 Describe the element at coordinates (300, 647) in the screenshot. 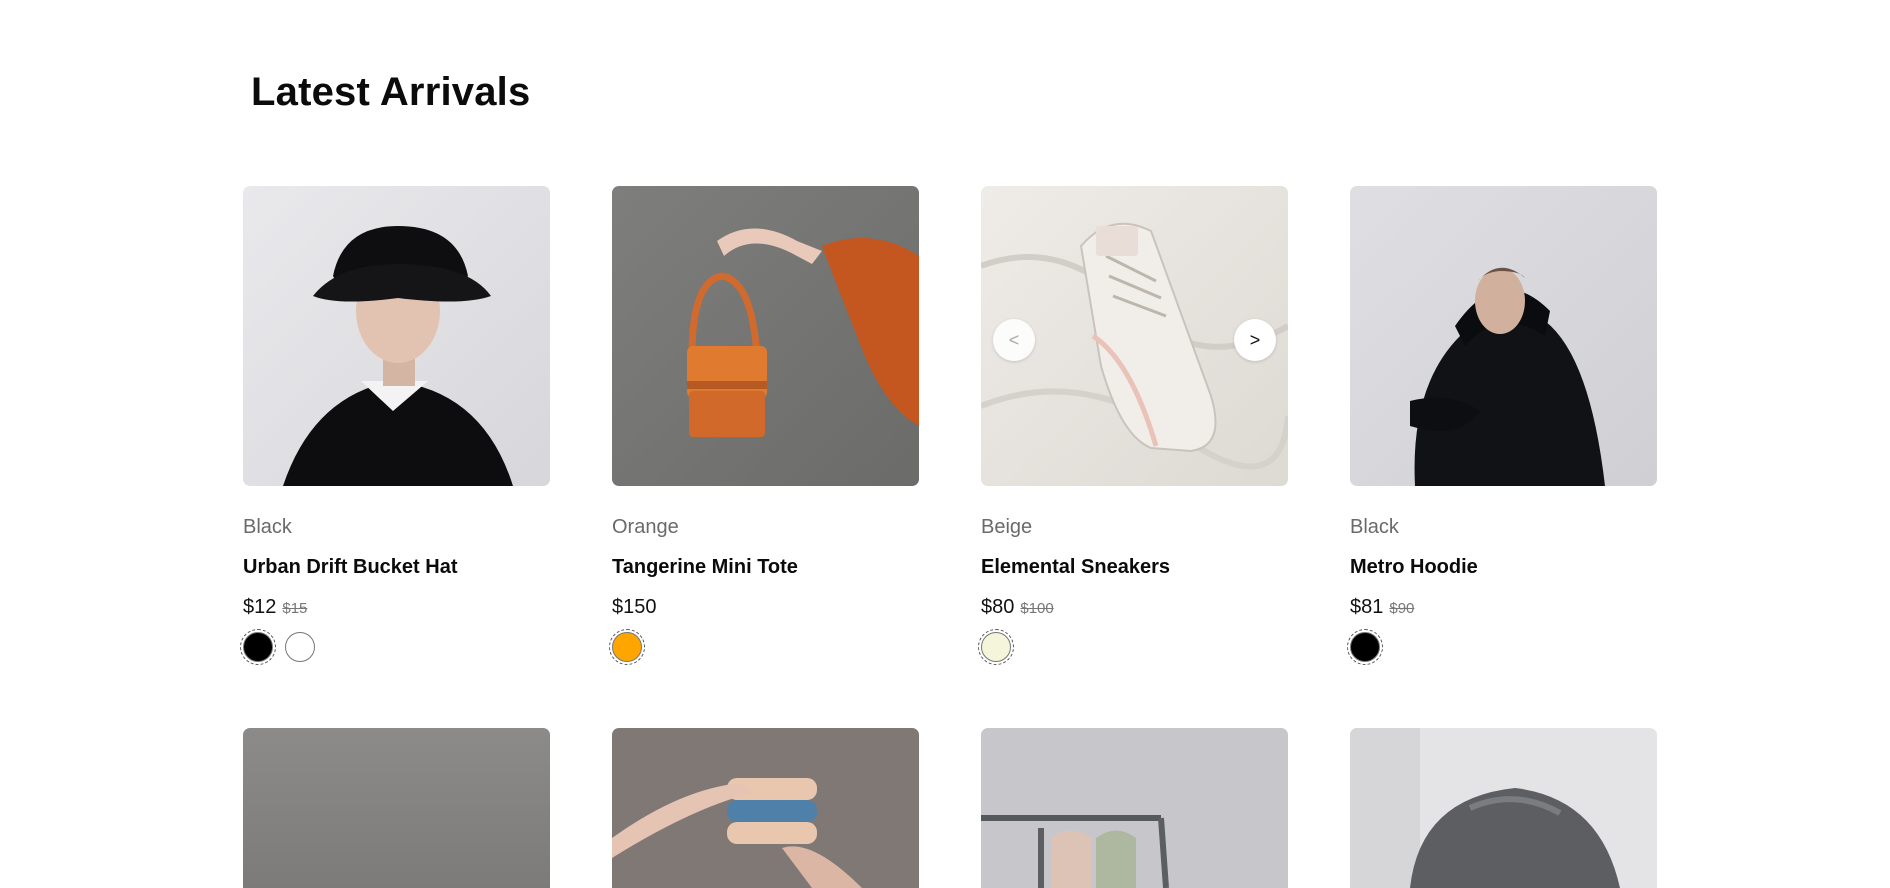

I see `color-swatch-white` at that location.